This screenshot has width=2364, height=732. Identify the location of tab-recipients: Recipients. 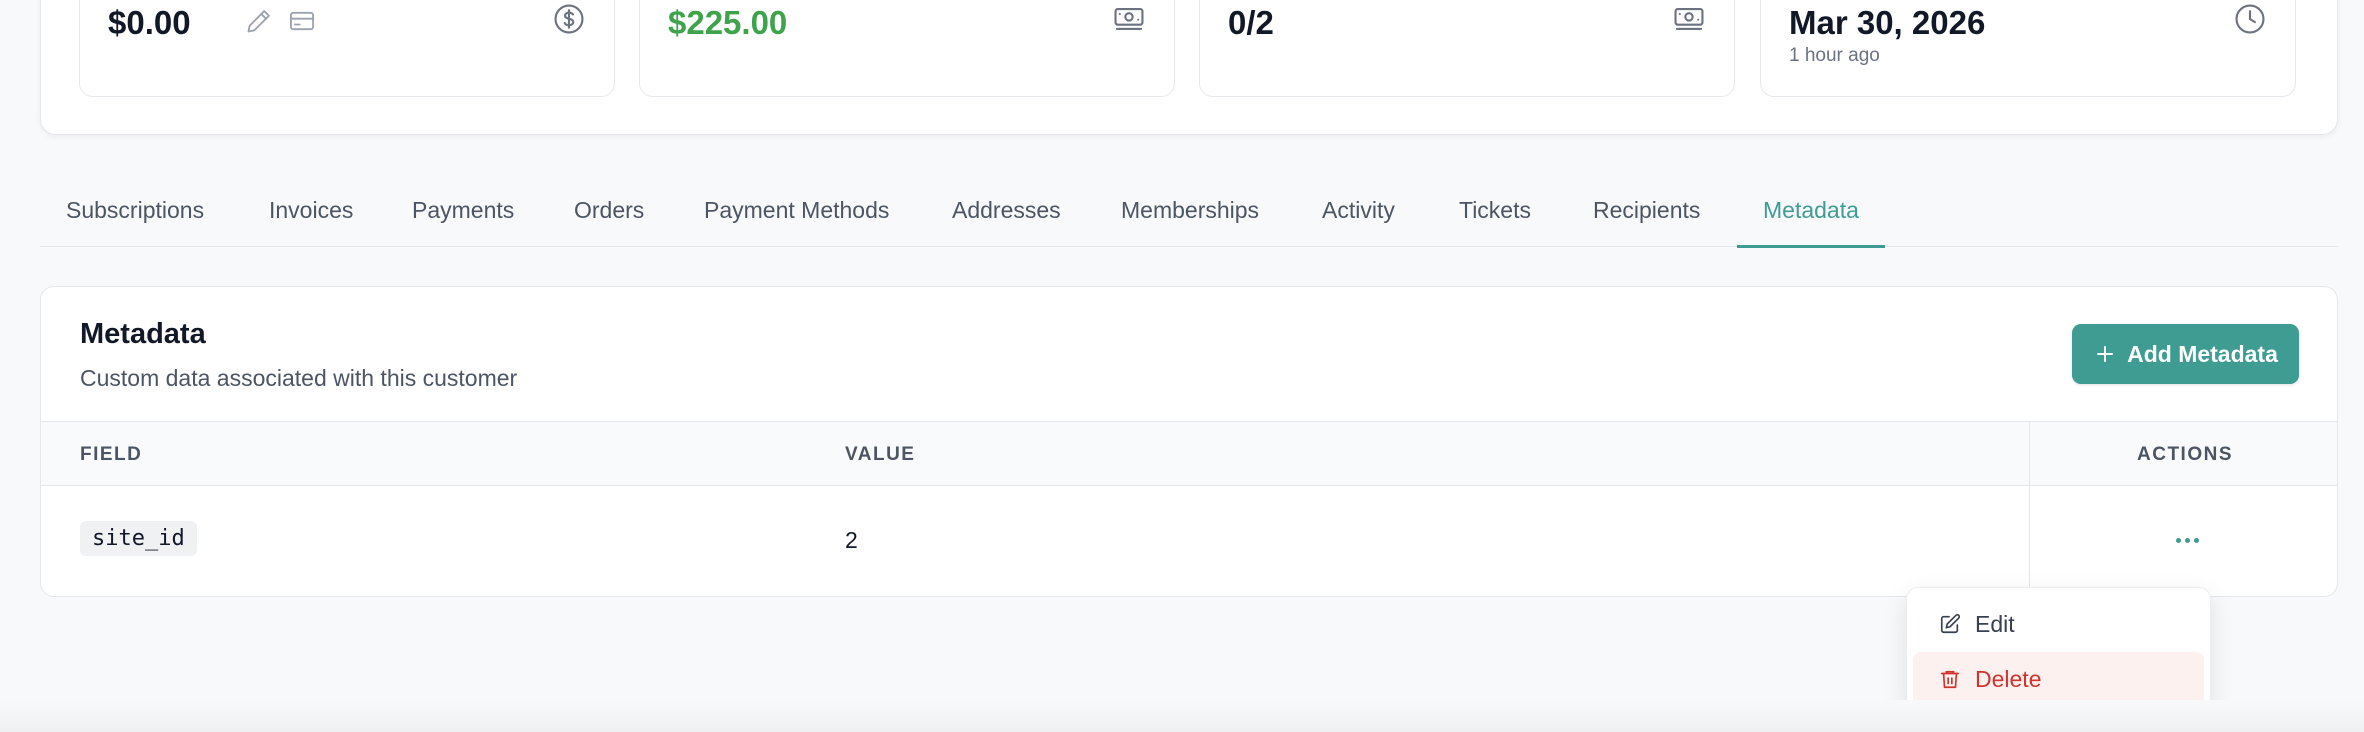
(1646, 212).